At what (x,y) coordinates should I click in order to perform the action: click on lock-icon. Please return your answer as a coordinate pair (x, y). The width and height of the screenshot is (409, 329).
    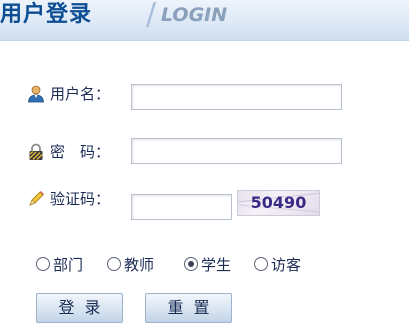
    Looking at the image, I should click on (36, 151).